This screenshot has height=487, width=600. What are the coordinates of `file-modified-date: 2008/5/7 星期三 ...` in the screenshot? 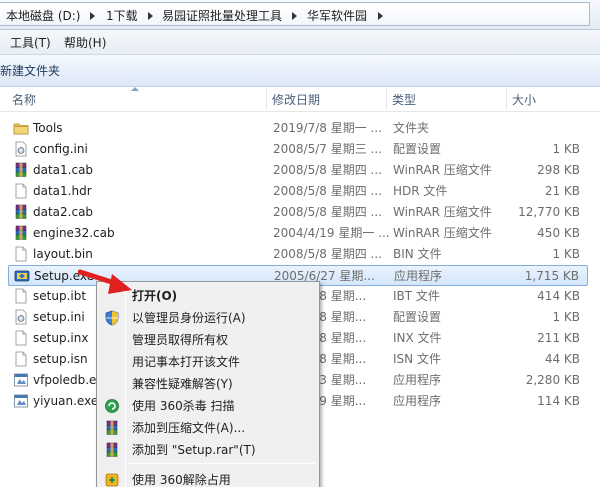 It's located at (327, 149).